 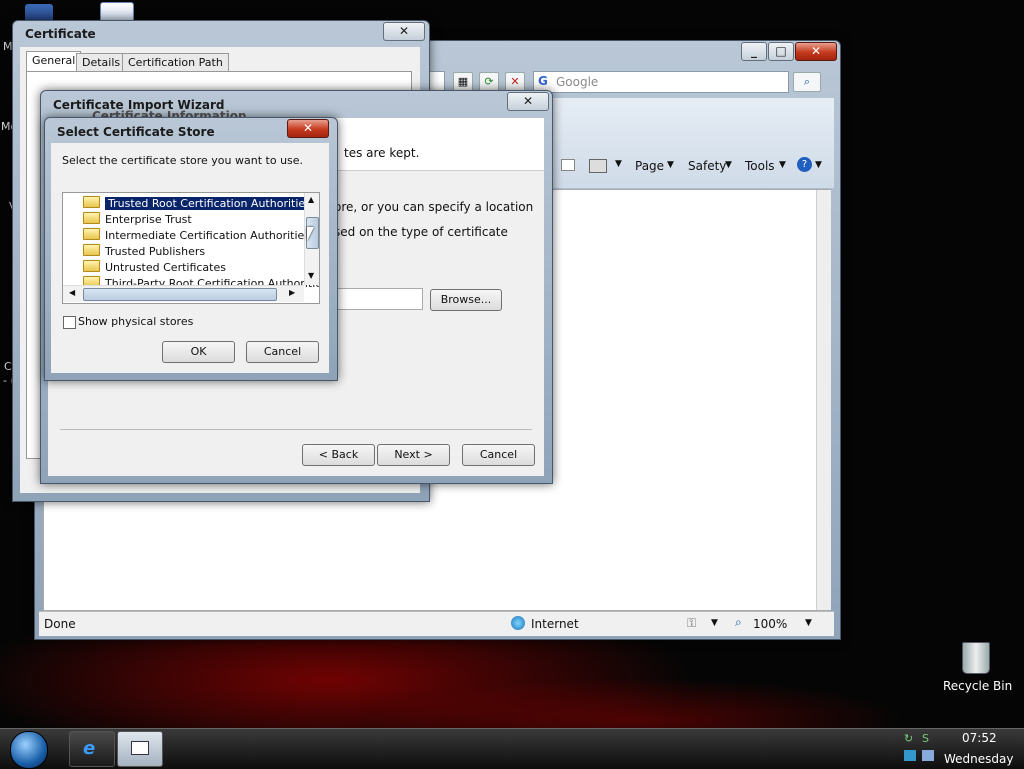 I want to click on safety-menu: Safety, so click(x=707, y=166).